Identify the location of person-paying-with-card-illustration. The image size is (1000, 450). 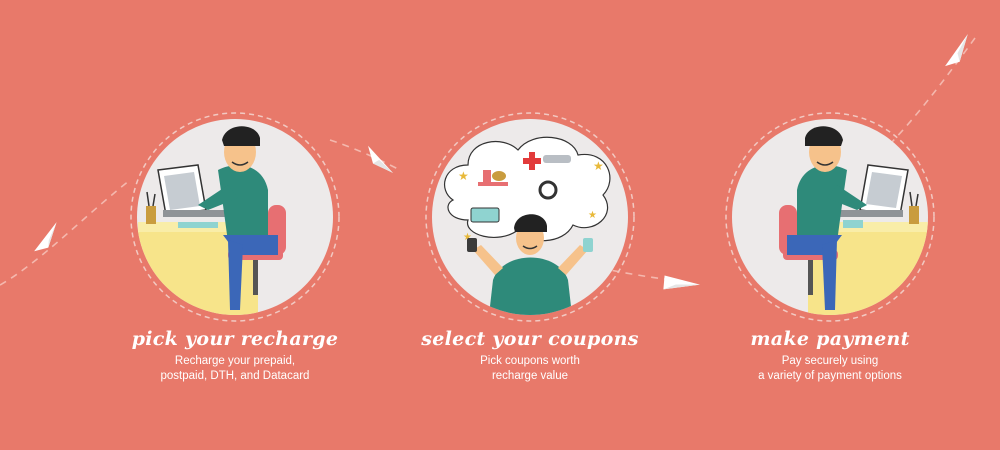
(830, 217).